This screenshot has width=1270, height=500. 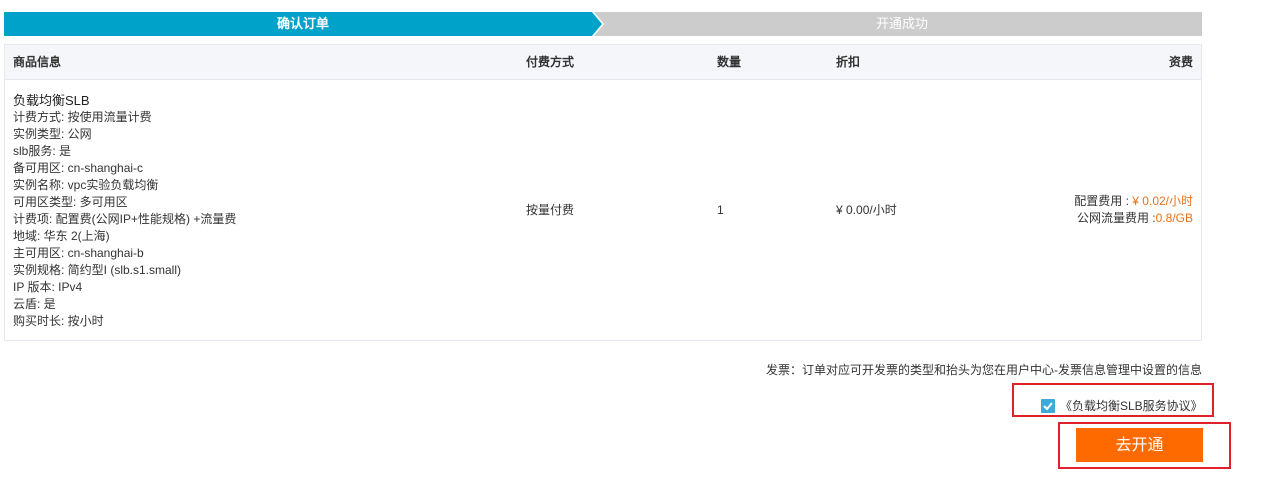 I want to click on pay-method-cell: 按量付费, so click(x=550, y=210).